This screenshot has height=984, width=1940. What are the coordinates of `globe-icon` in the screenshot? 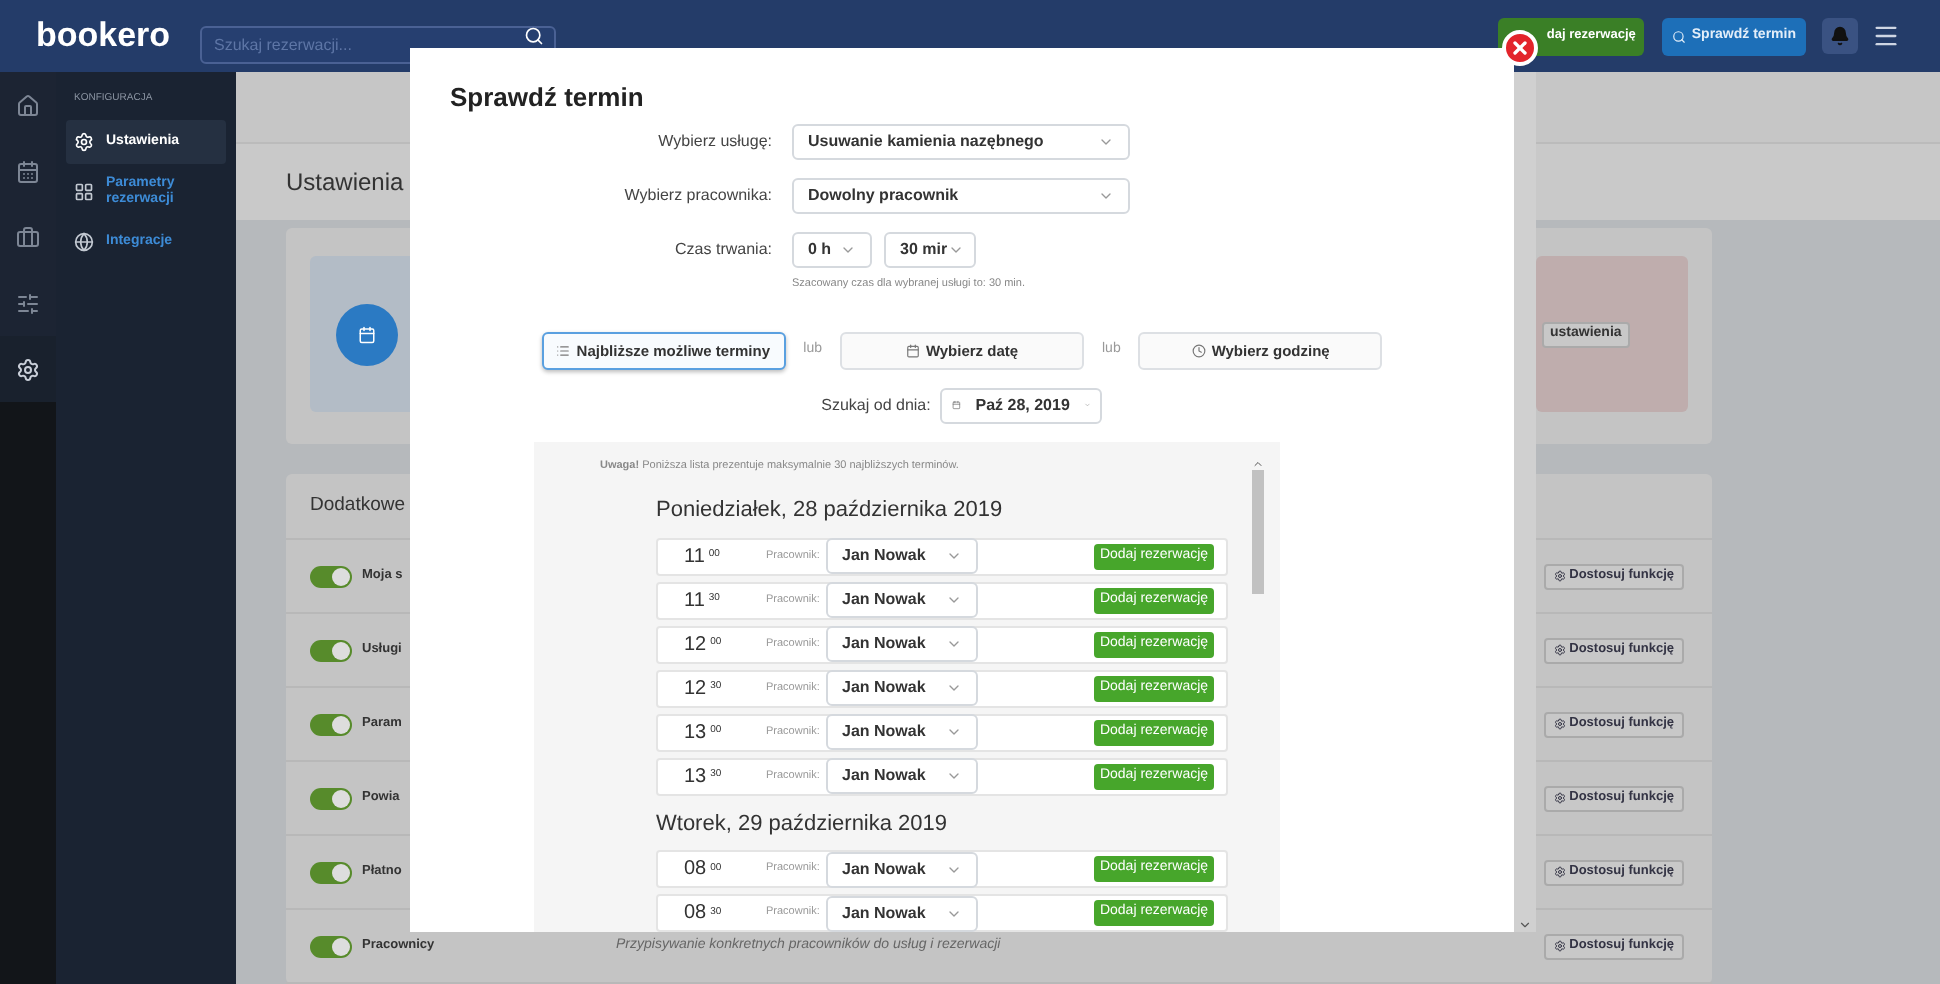 It's located at (84, 241).